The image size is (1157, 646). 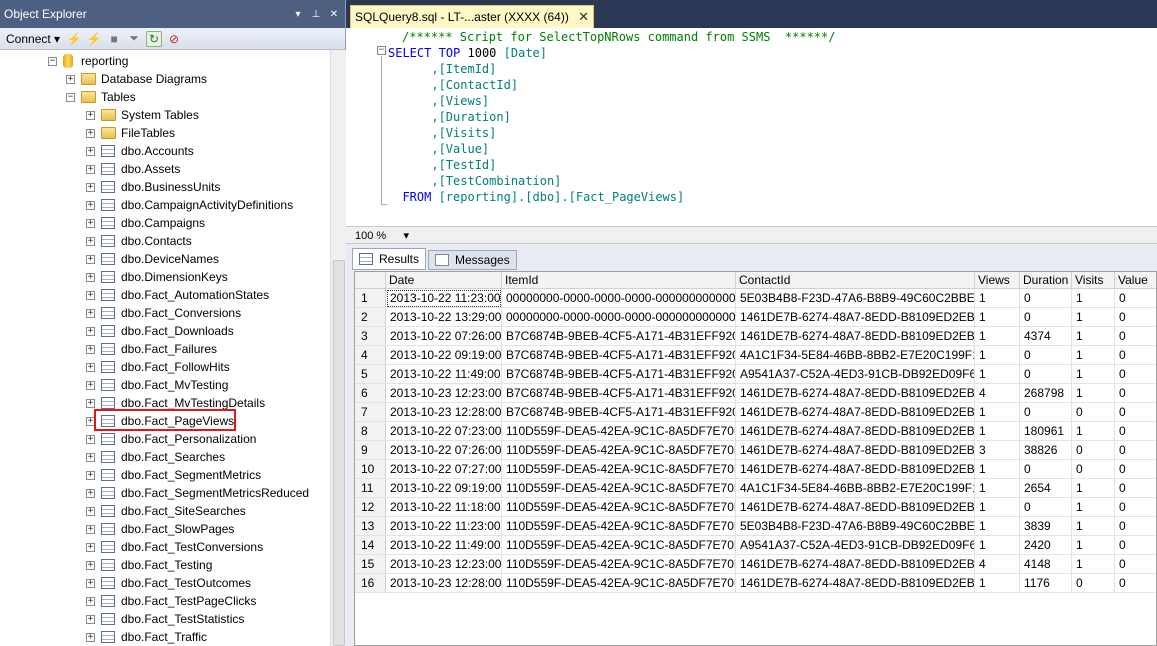 I want to click on column-header: Value, so click(x=1135, y=280).